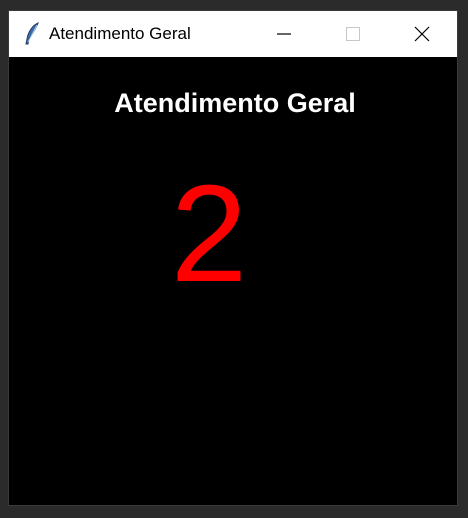 The height and width of the screenshot is (518, 468). I want to click on maximize-icon, so click(353, 34).